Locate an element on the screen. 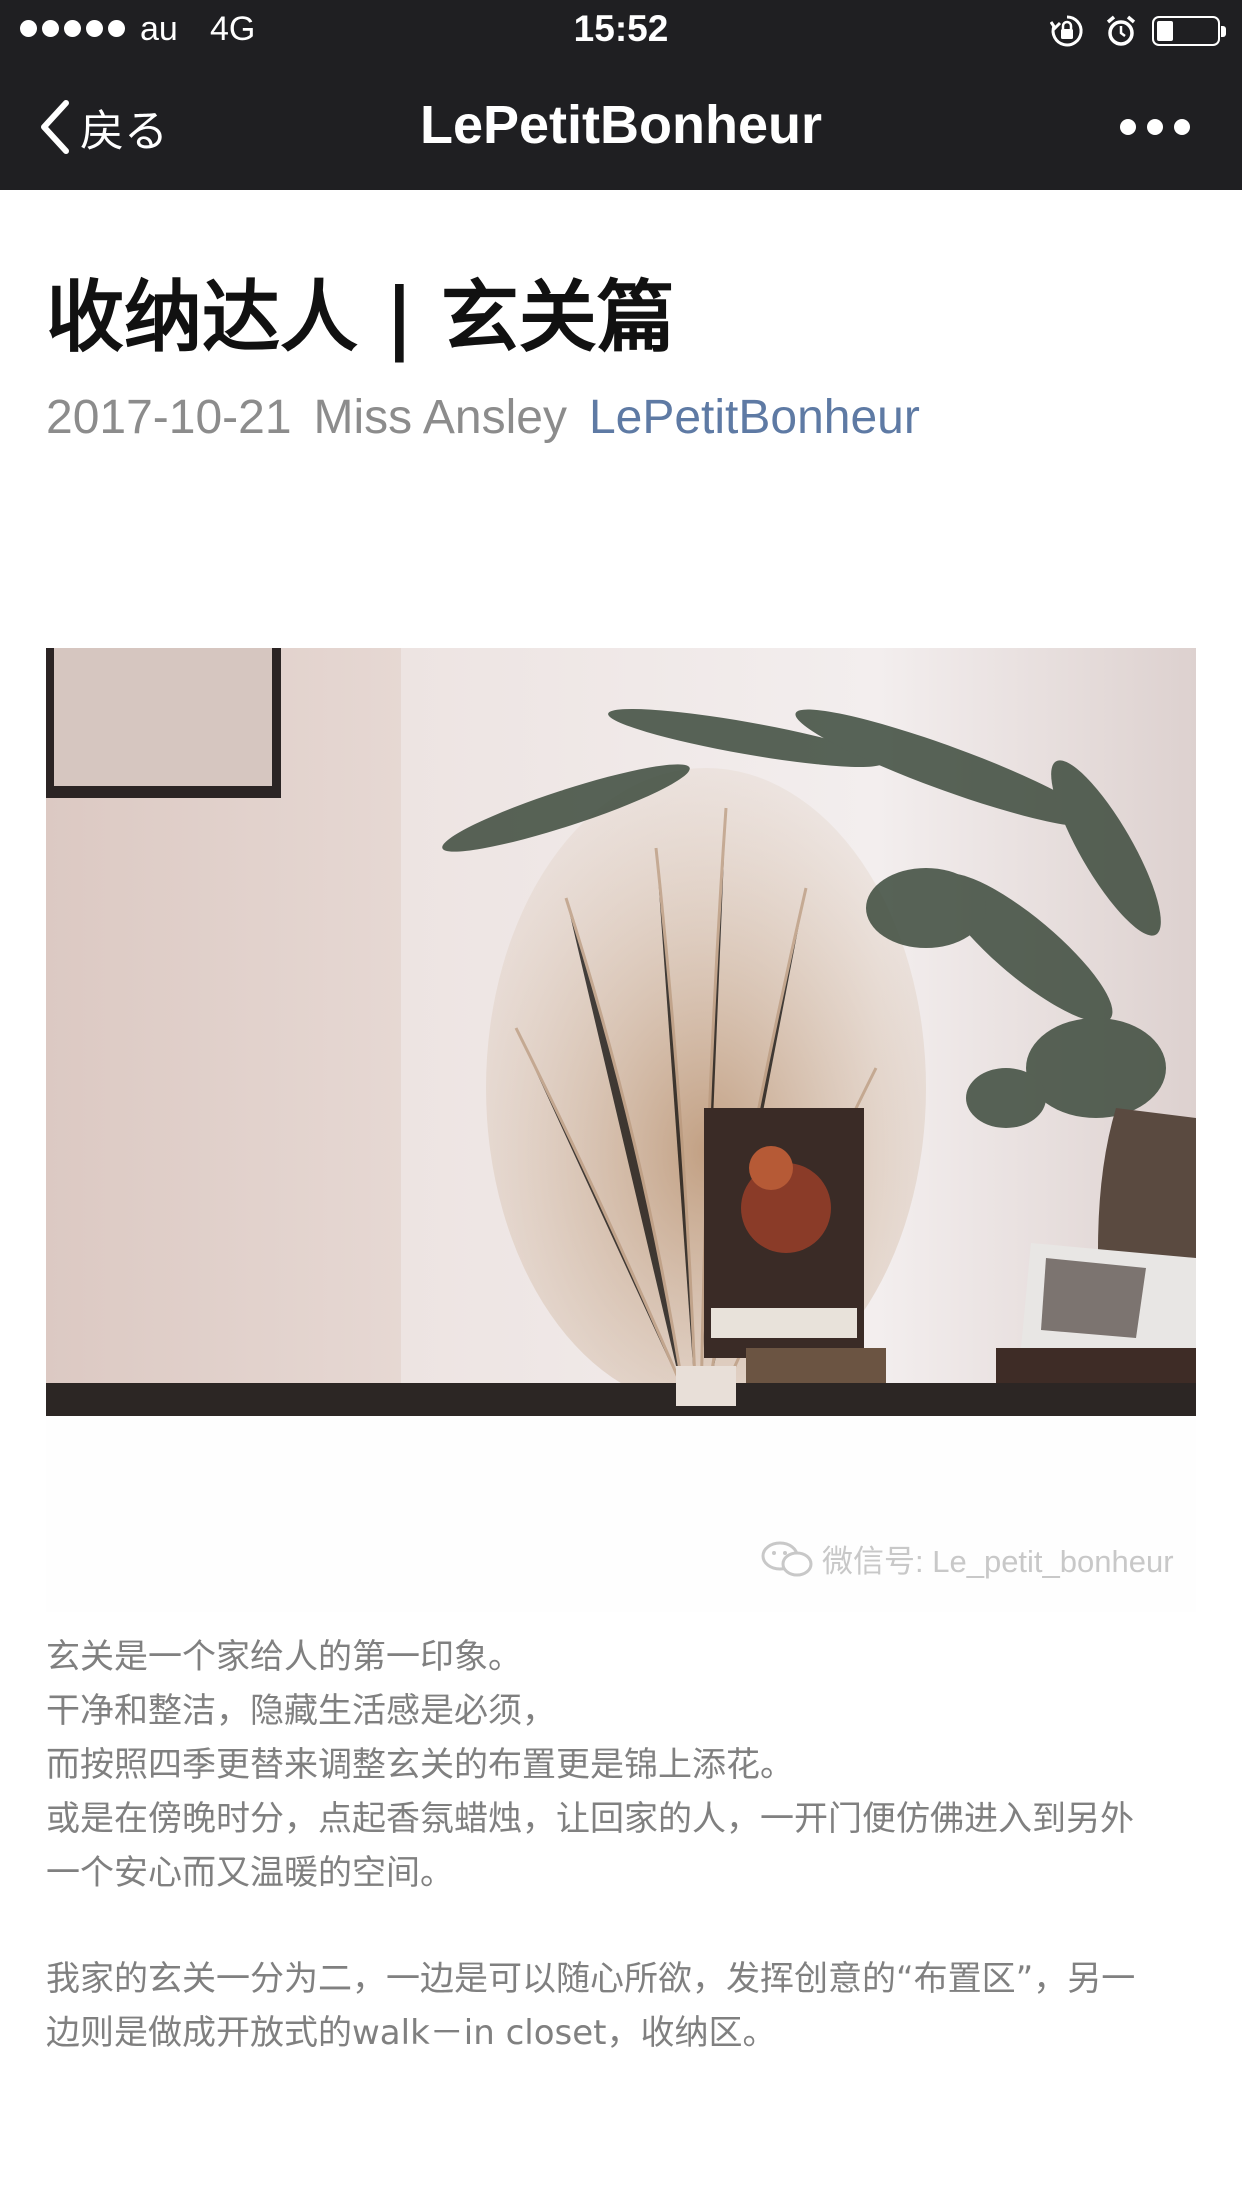 The width and height of the screenshot is (1242, 2208). publish-date: 2017-10-21 is located at coordinates (169, 417).